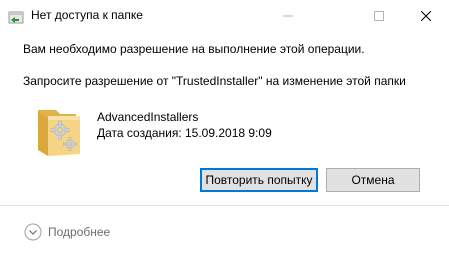 The height and width of the screenshot is (253, 449). Describe the element at coordinates (16, 17) in the screenshot. I see `folder-access-icon` at that location.